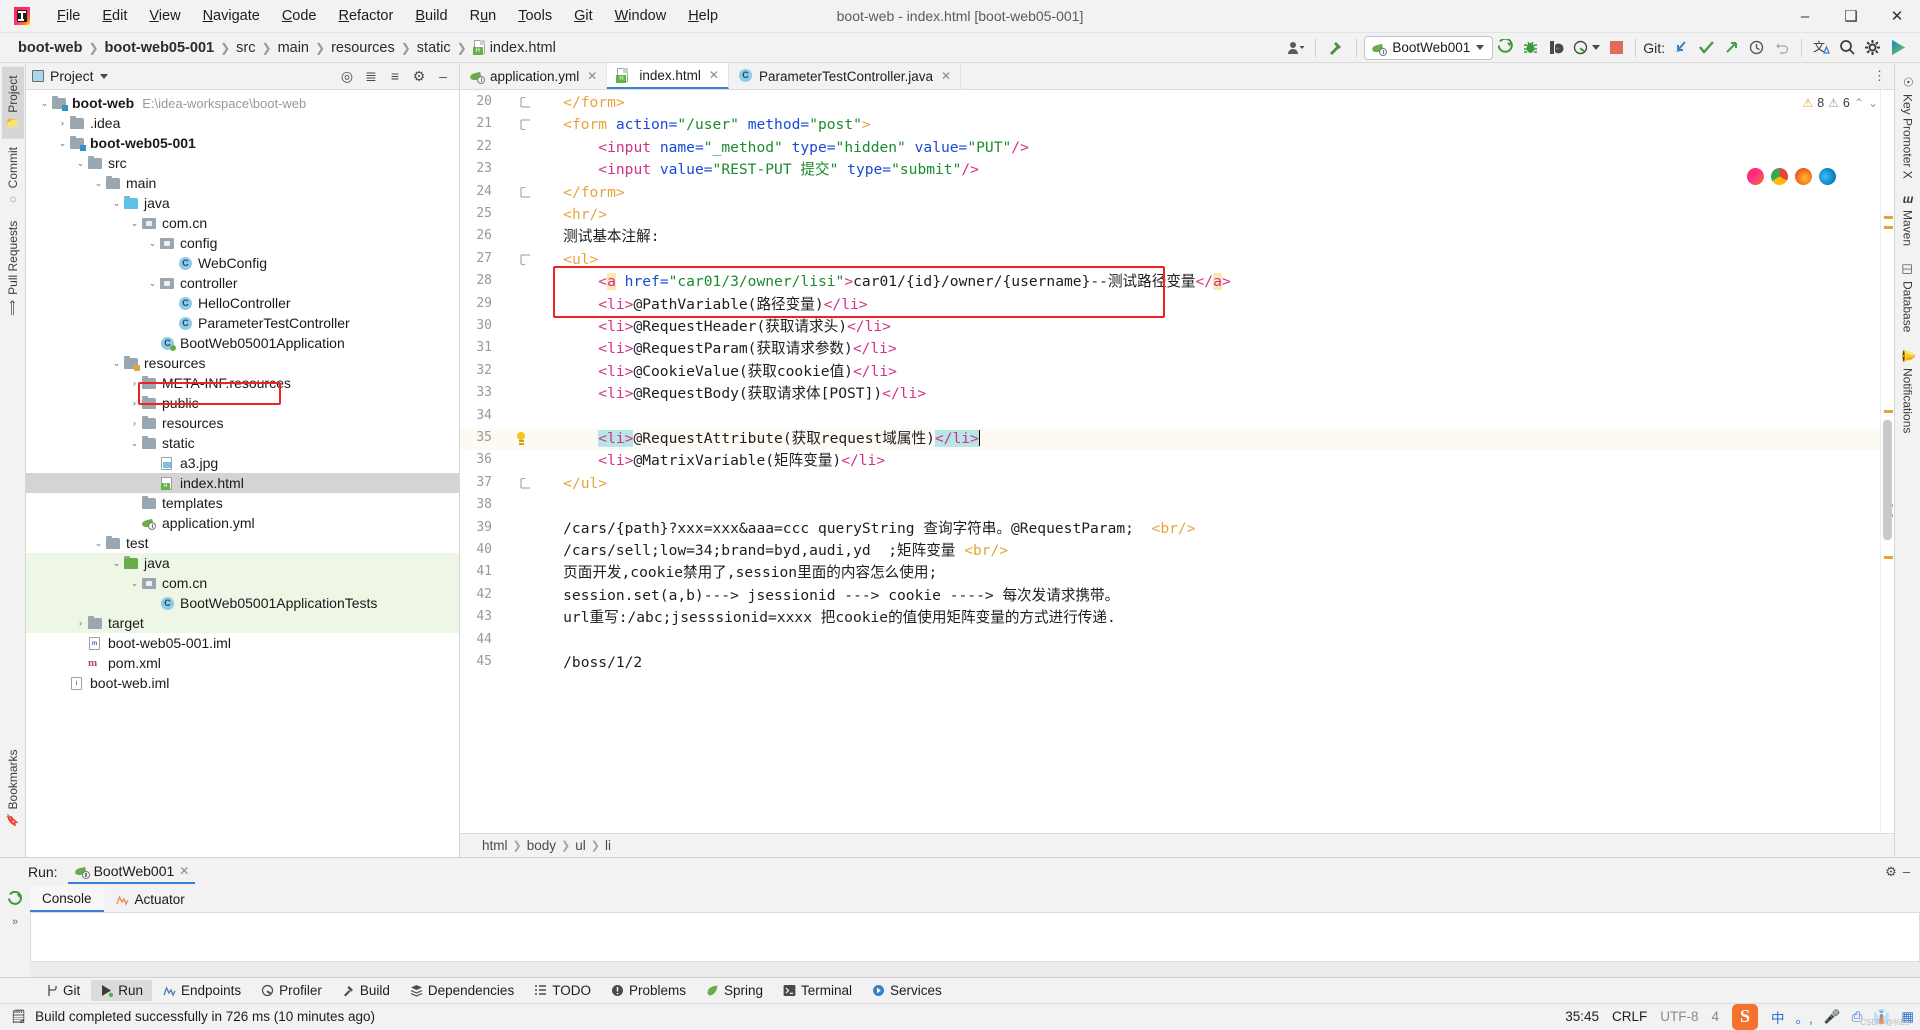  Describe the element at coordinates (242, 483) in the screenshot. I see `tree-node-index-html: Hindex.html` at that location.